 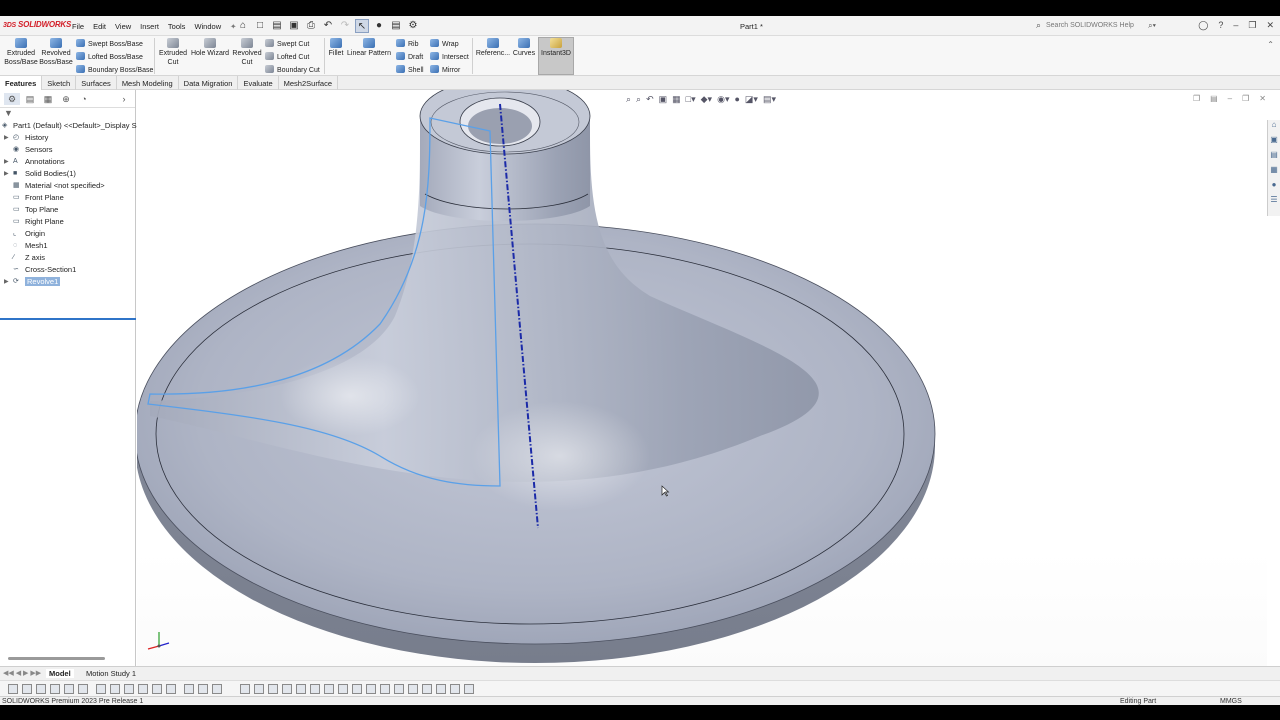 What do you see at coordinates (292, 70) in the screenshot?
I see `boundary-cut-button: Boundary Cut` at bounding box center [292, 70].